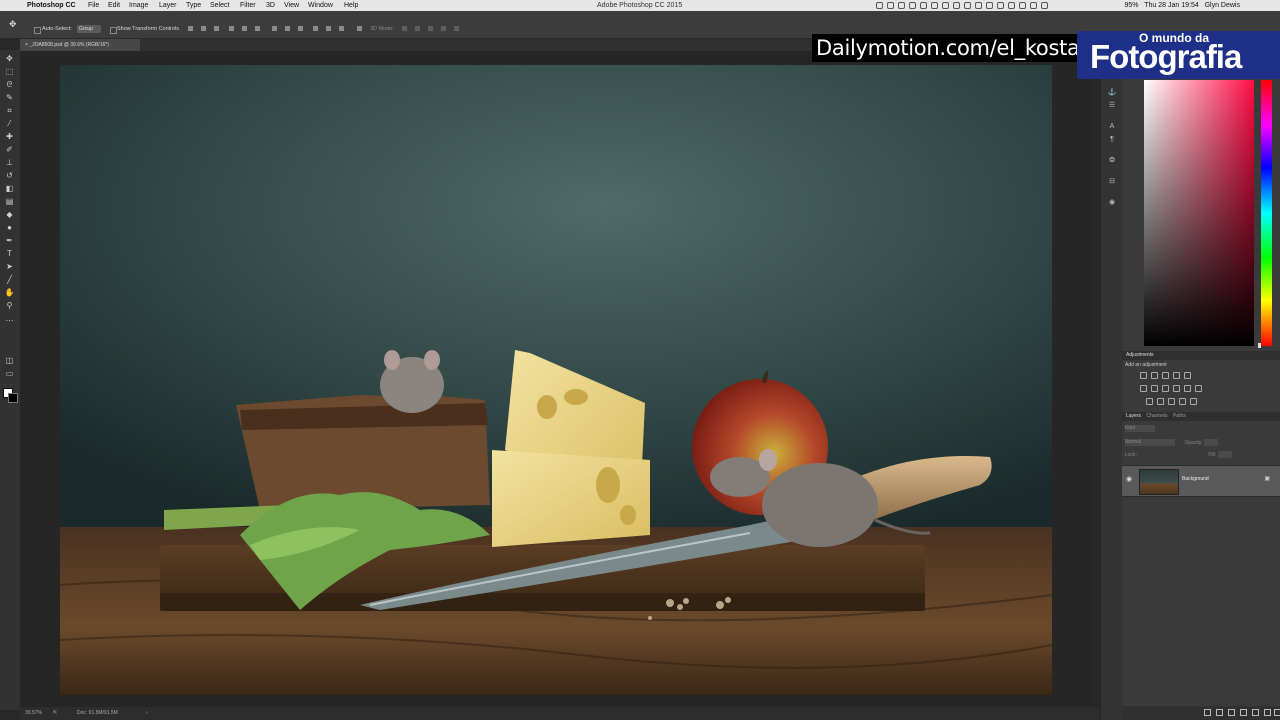  Describe the element at coordinates (9, 321) in the screenshot. I see `more-tools-icon: ⋯` at that location.